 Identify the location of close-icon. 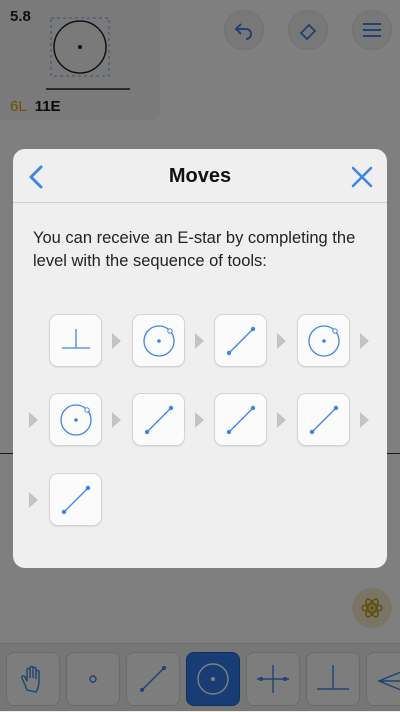
(362, 177).